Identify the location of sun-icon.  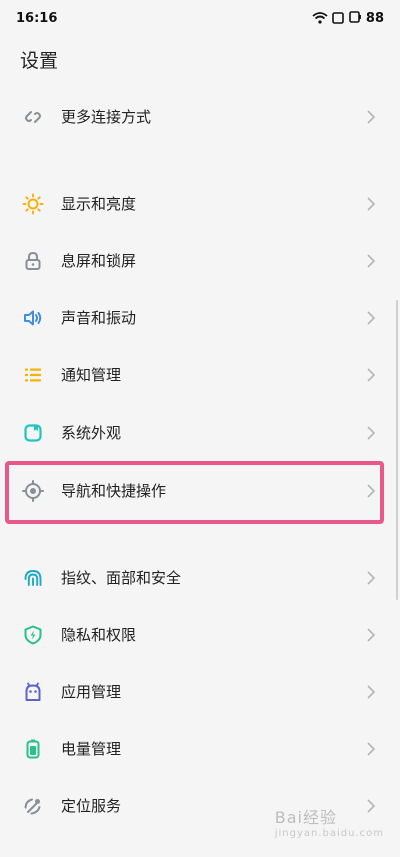
(33, 204).